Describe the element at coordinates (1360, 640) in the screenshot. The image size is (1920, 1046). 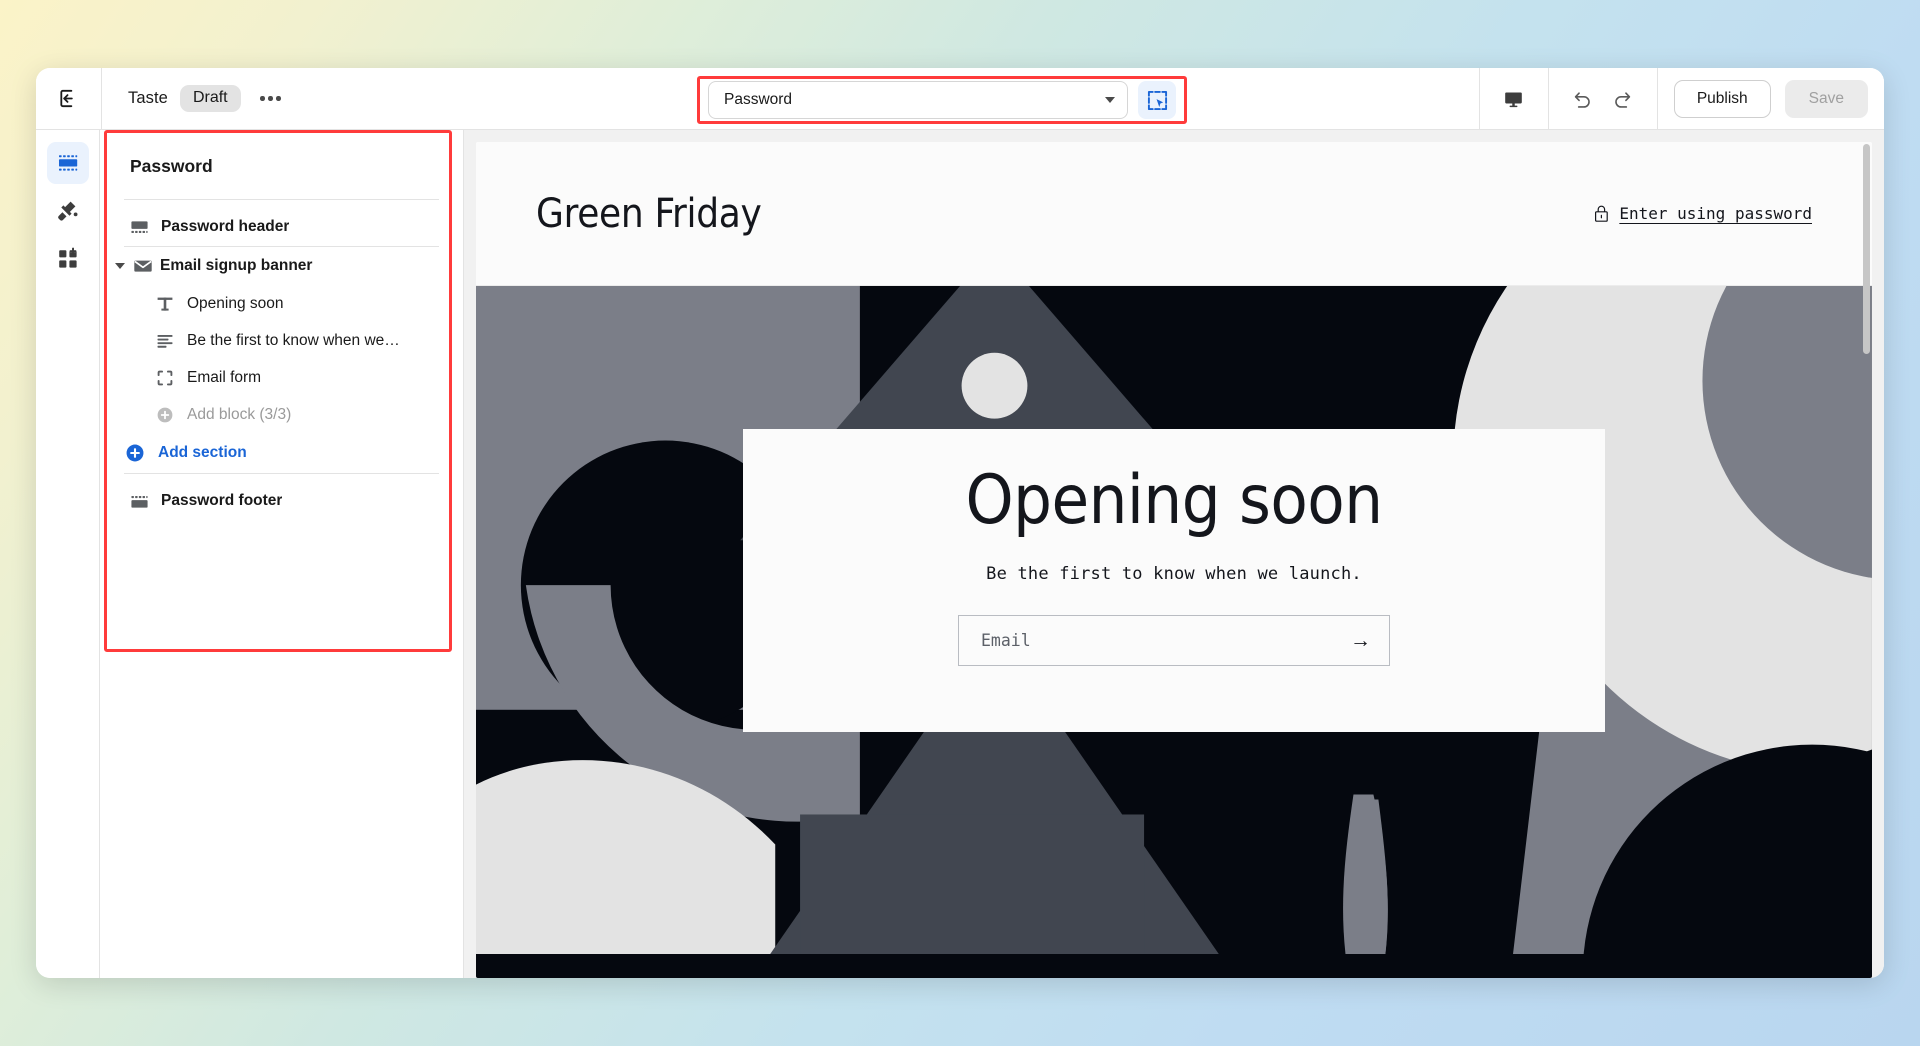
I see `arrow-right-icon: →` at that location.